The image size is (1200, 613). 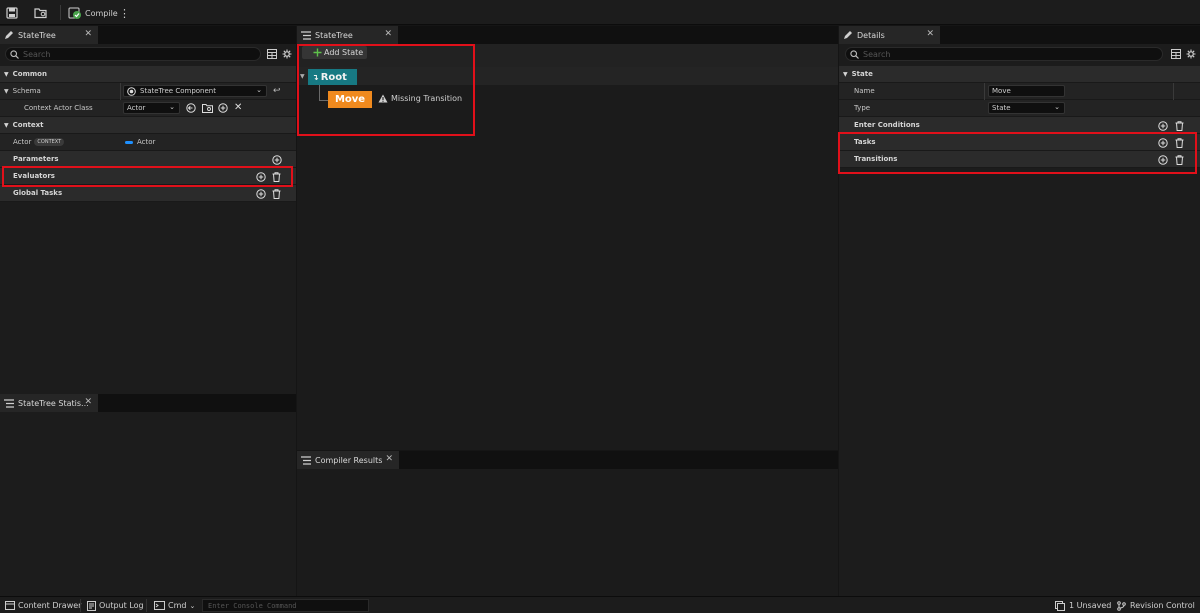 What do you see at coordinates (133, 54) in the screenshot?
I see `search-input: Search` at bounding box center [133, 54].